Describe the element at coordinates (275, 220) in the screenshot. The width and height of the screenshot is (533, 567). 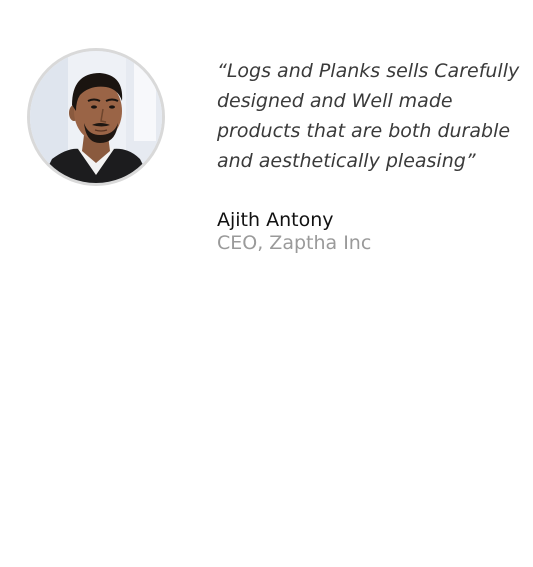
I see `author-name: Ajith Antony` at that location.